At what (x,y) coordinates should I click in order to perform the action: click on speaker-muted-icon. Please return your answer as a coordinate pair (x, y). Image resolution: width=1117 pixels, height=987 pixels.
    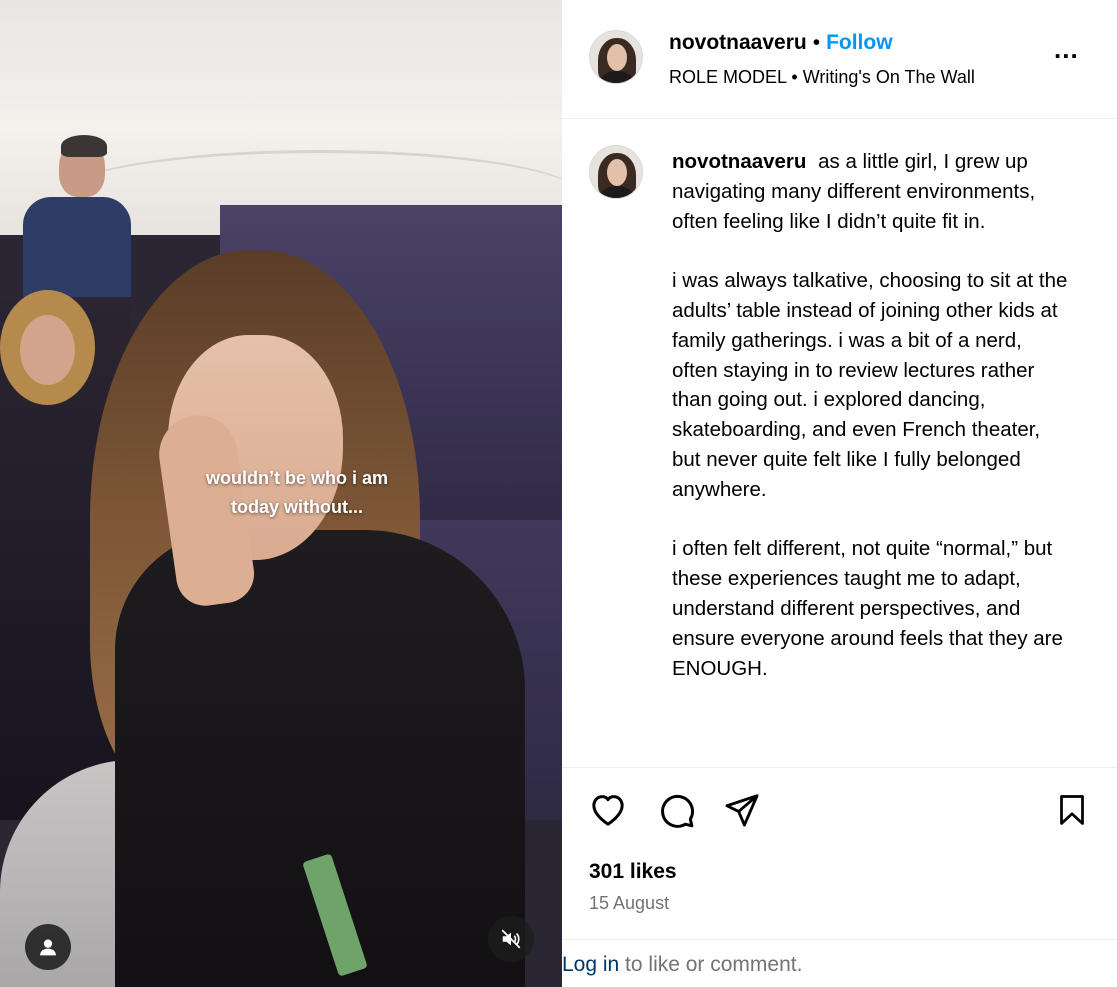
    Looking at the image, I should click on (511, 939).